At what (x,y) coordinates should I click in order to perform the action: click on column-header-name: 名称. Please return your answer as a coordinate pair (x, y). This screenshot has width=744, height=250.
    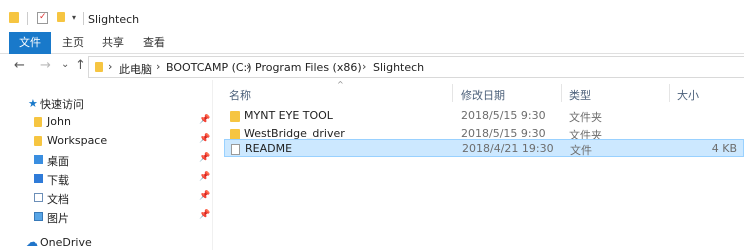
    Looking at the image, I should click on (240, 95).